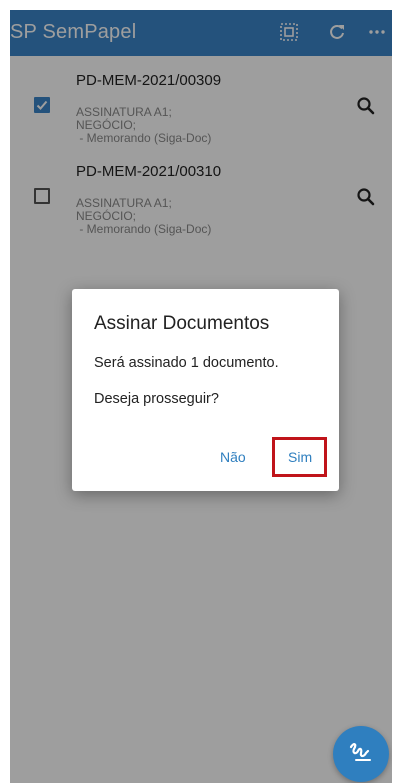 The width and height of the screenshot is (398, 783). What do you see at coordinates (233, 457) in the screenshot?
I see `cancel-button: Não` at bounding box center [233, 457].